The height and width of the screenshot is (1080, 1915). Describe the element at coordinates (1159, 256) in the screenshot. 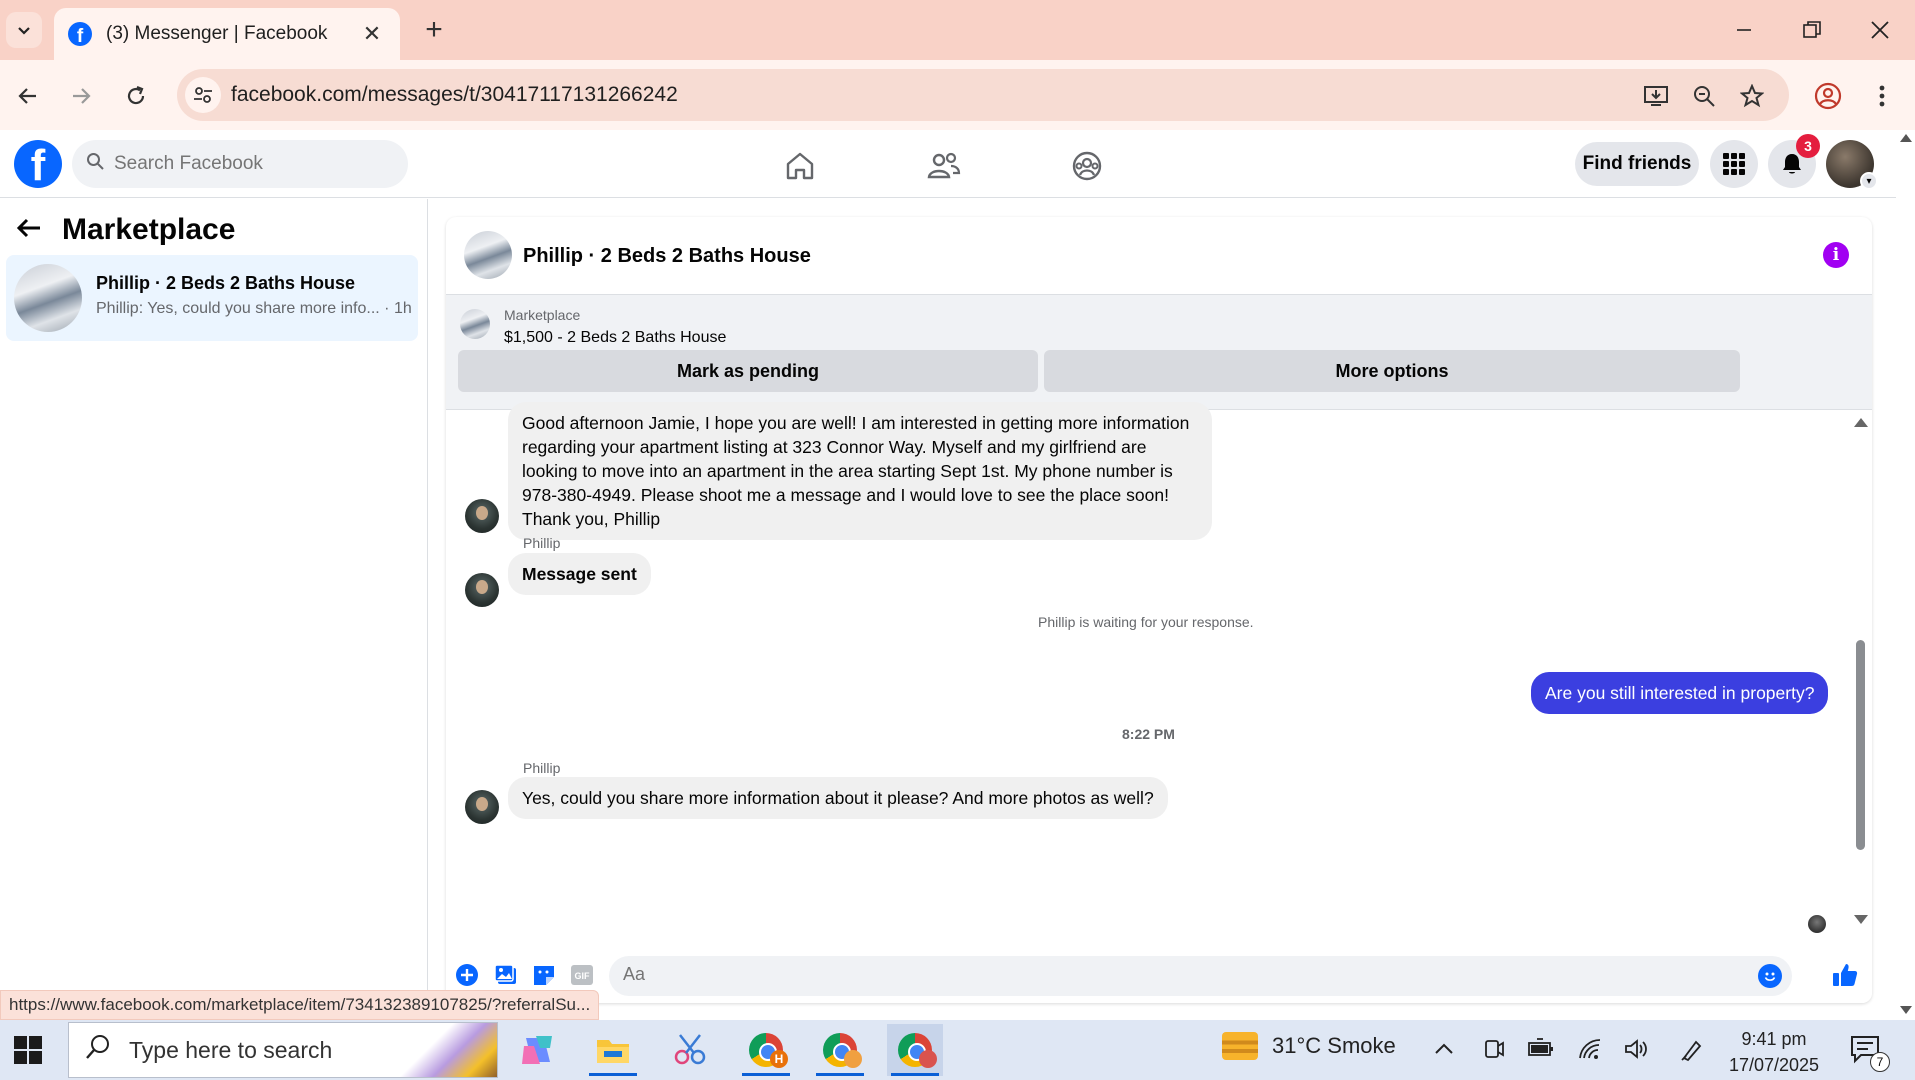

I see `chat-header: Phillip · 2 Beds 2 Baths House i` at that location.